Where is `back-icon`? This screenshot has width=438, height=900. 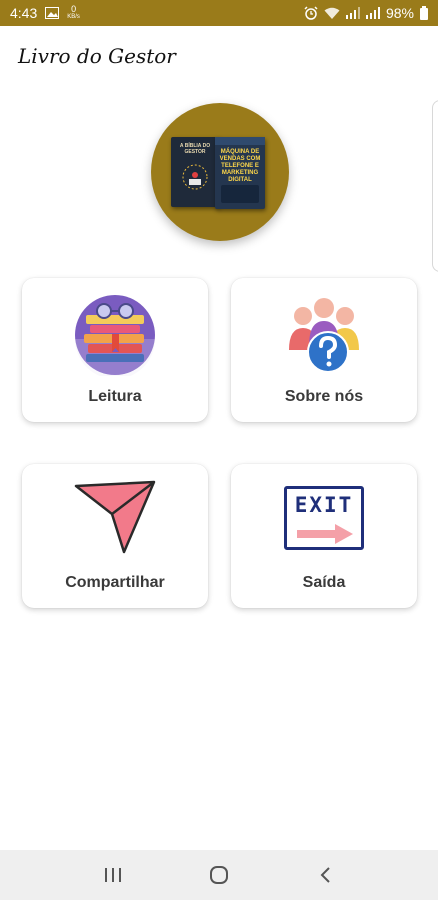 back-icon is located at coordinates (325, 875).